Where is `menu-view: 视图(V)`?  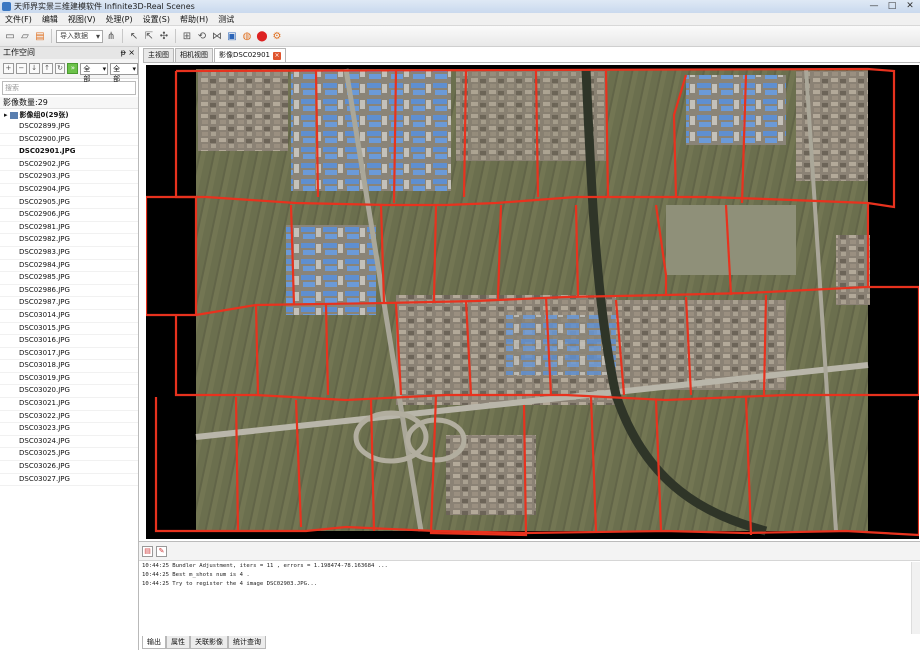
menu-view: 视图(V) is located at coordinates (82, 19).